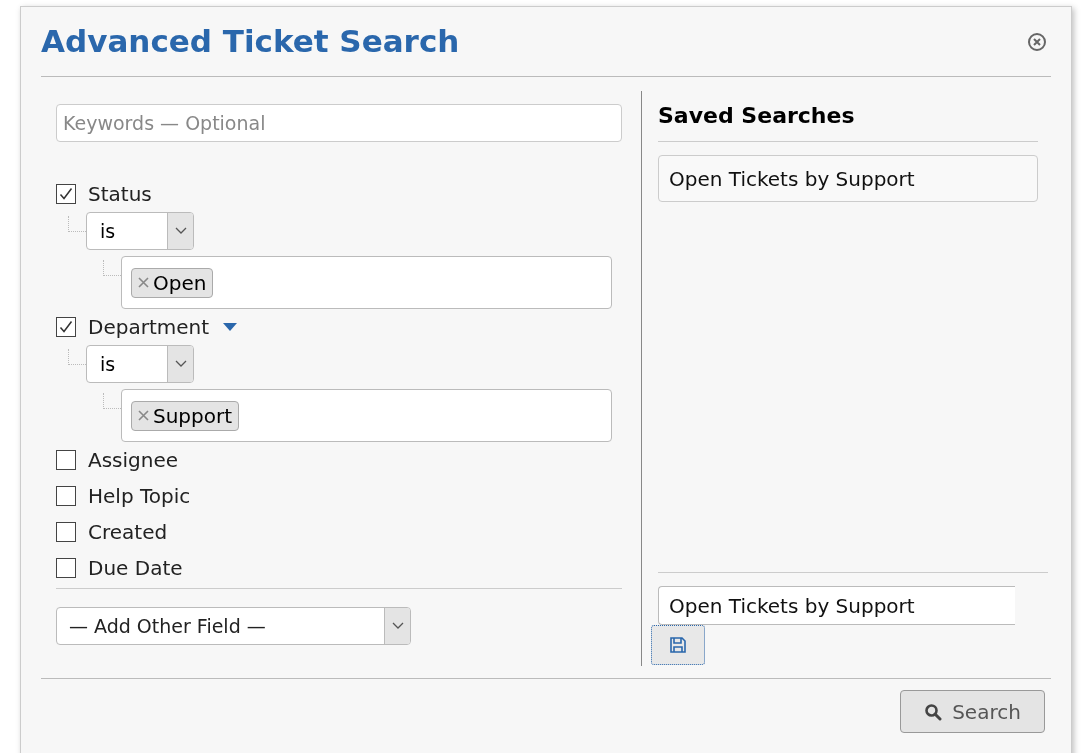 The width and height of the screenshot is (1086, 753). I want to click on dropdown-arrow-icon, so click(230, 327).